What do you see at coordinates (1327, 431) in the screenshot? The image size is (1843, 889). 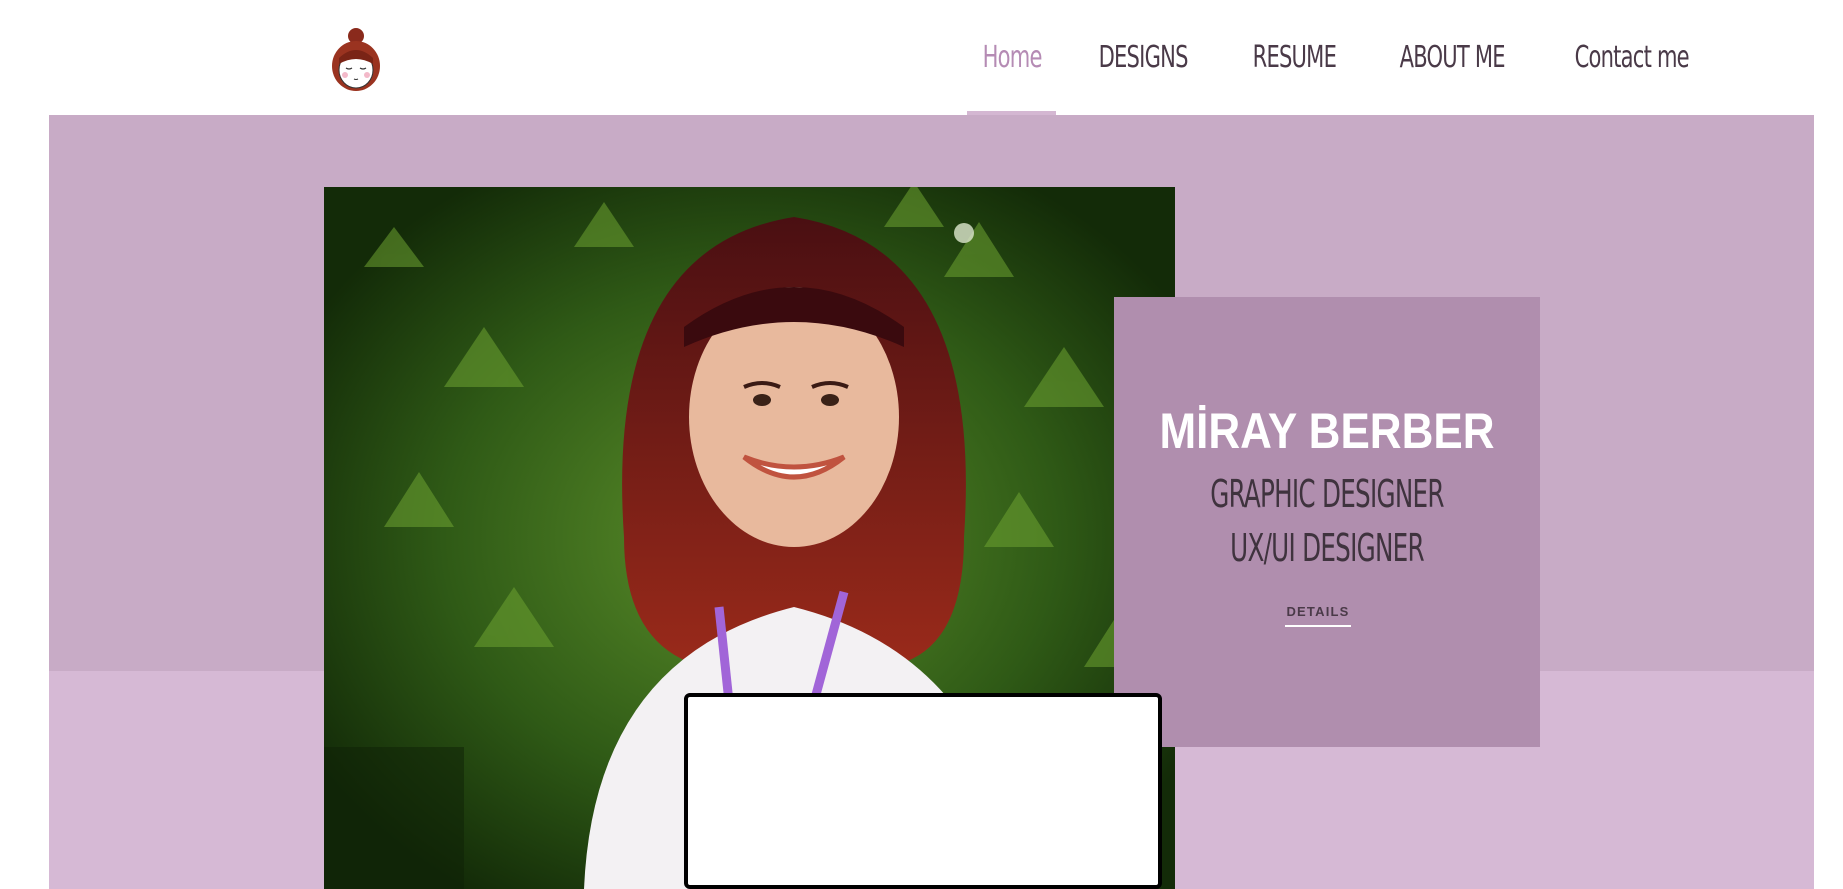 I see `designer-name: MİRAY BERBER` at bounding box center [1327, 431].